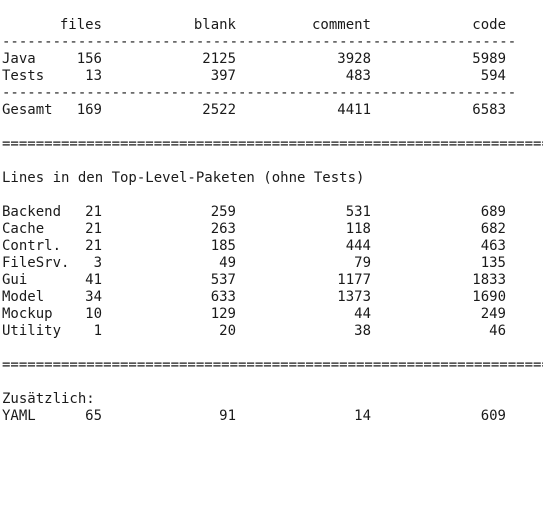  Describe the element at coordinates (219, 110) in the screenshot. I see `row-blank: 2522` at that location.